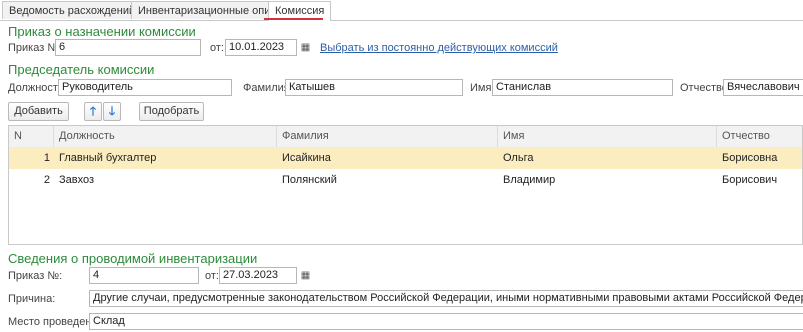 The height and width of the screenshot is (332, 803). I want to click on order-date-field: 10.01.2023, so click(261, 47).